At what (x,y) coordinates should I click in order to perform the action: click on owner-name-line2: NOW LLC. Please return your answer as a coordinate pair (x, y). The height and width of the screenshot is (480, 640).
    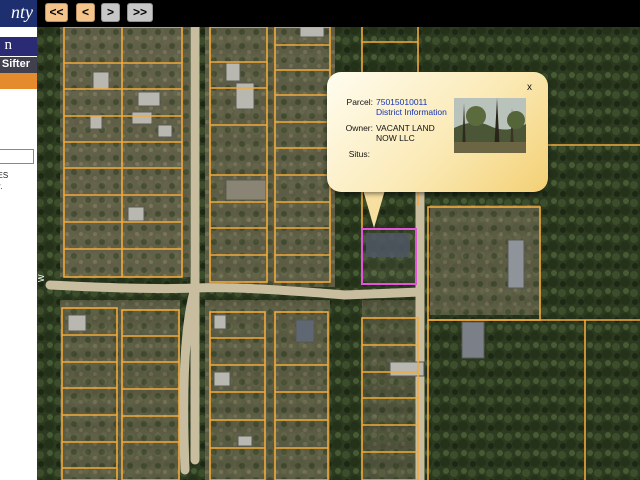
    Looking at the image, I should click on (395, 138).